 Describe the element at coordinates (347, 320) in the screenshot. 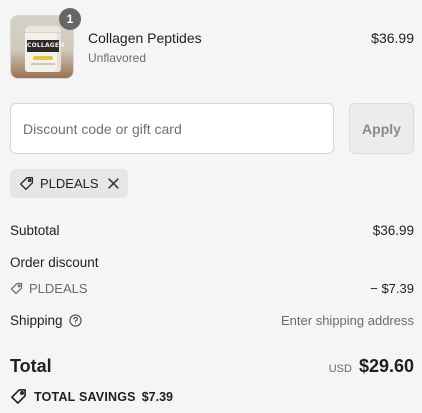

I see `shipping-value: Enter shipping address` at that location.